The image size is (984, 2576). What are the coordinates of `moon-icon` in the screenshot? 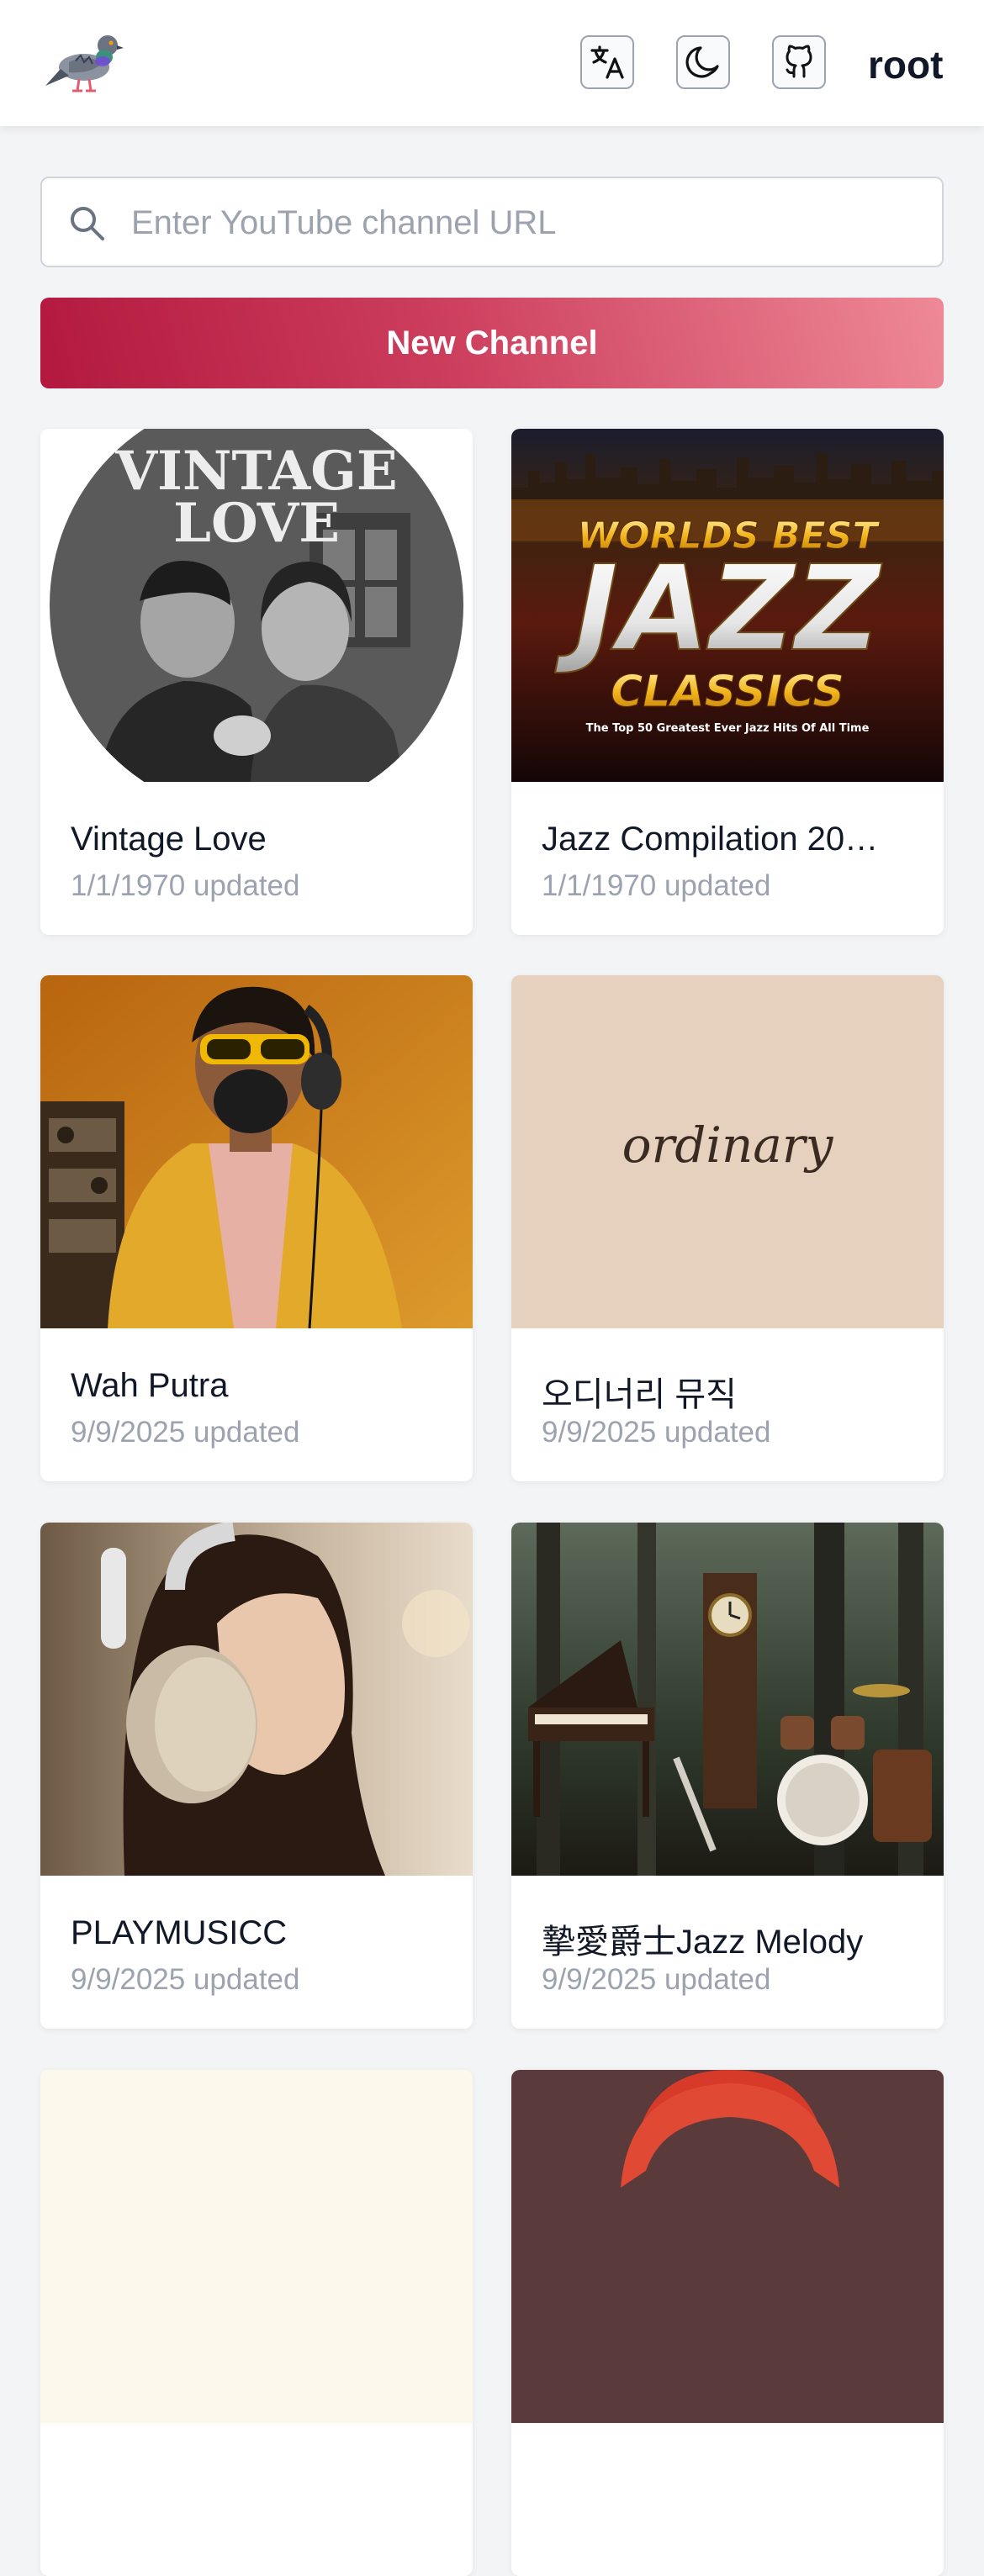 It's located at (702, 62).